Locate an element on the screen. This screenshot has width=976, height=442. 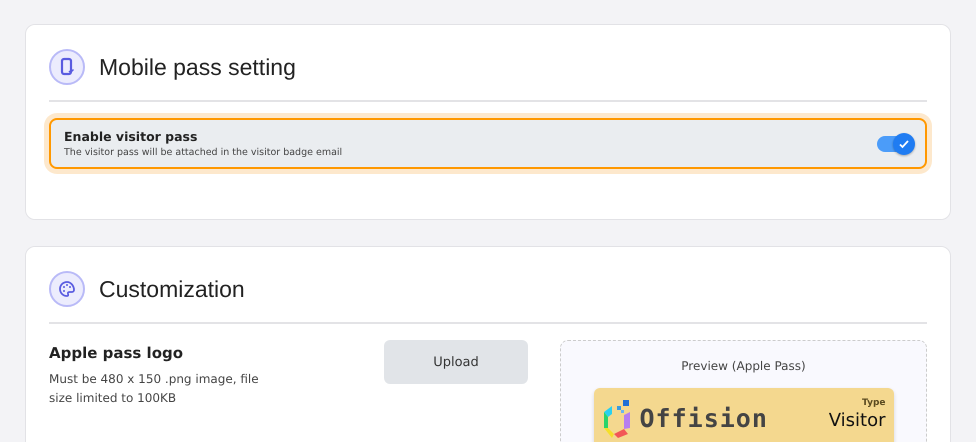
setting-description: Must be 480 x 150 .png image, file size limited to 100KB is located at coordinates (154, 389).